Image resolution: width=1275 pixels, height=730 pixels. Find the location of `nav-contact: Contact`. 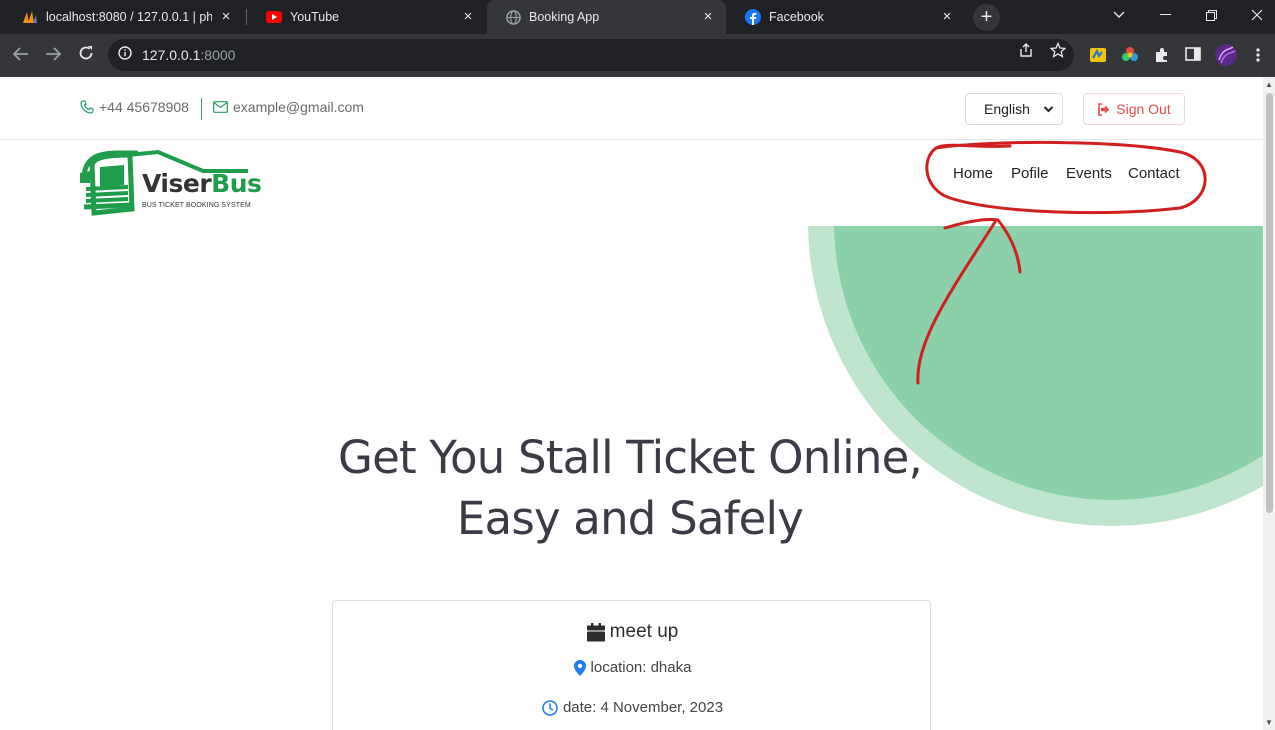

nav-contact: Contact is located at coordinates (1154, 173).